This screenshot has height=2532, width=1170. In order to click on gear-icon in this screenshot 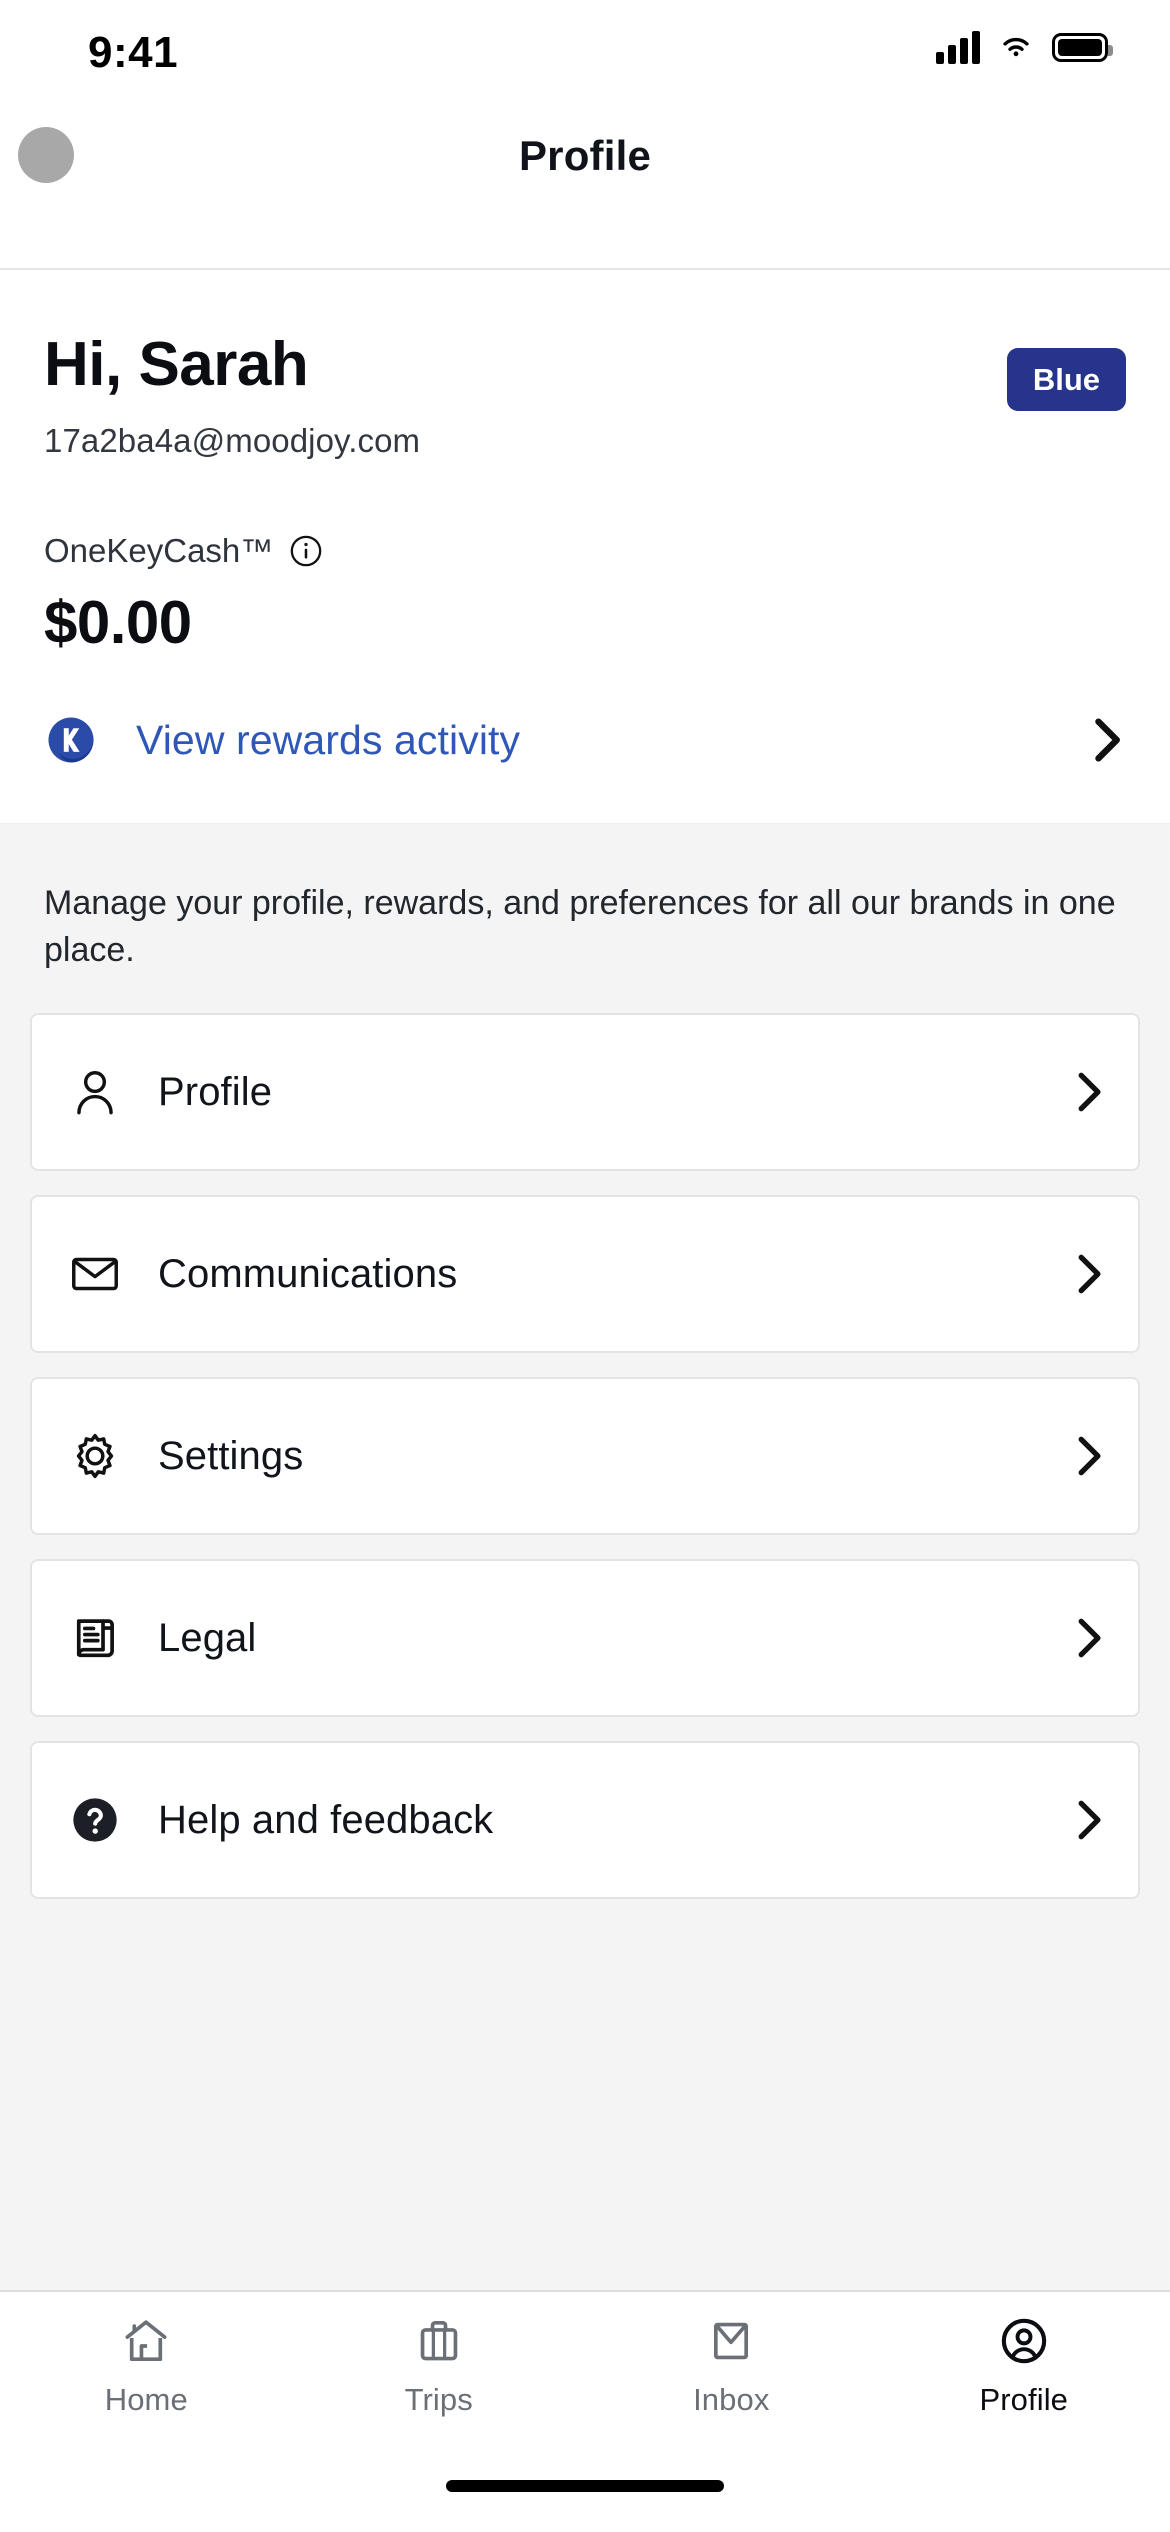, I will do `click(95, 1456)`.